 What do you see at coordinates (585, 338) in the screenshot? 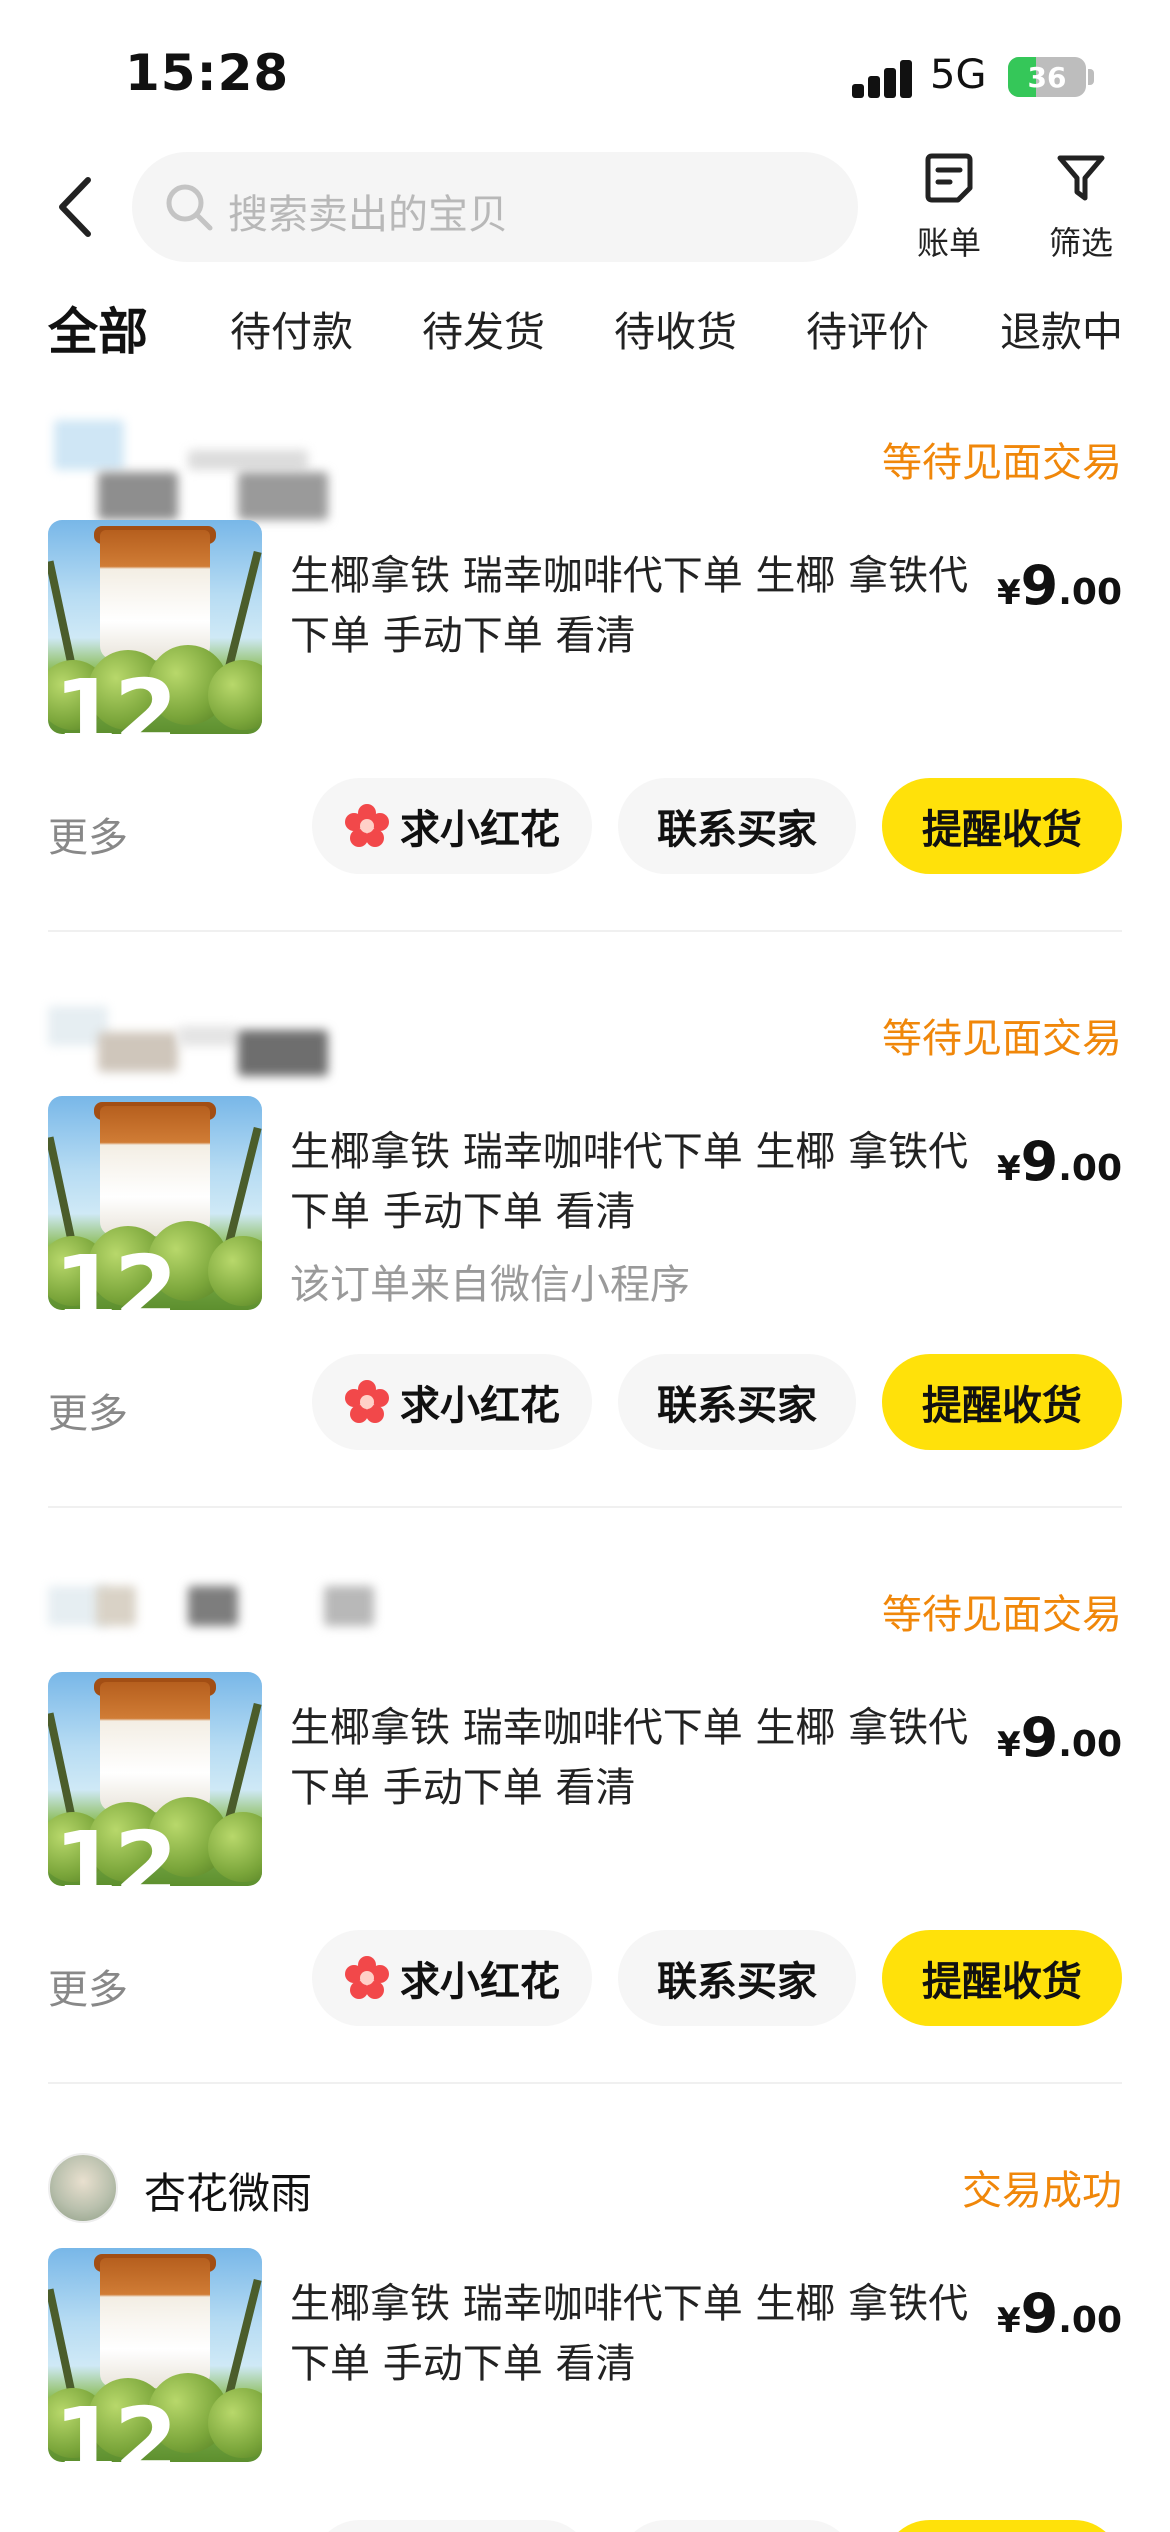
I see `order-tabs: 全部 待付款 待发货 待收货 待评价 退款中` at bounding box center [585, 338].